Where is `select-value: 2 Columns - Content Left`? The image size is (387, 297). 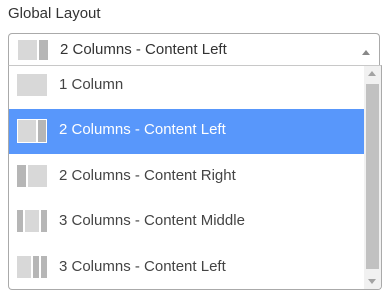
select-value: 2 Columns - Content Left is located at coordinates (143, 49).